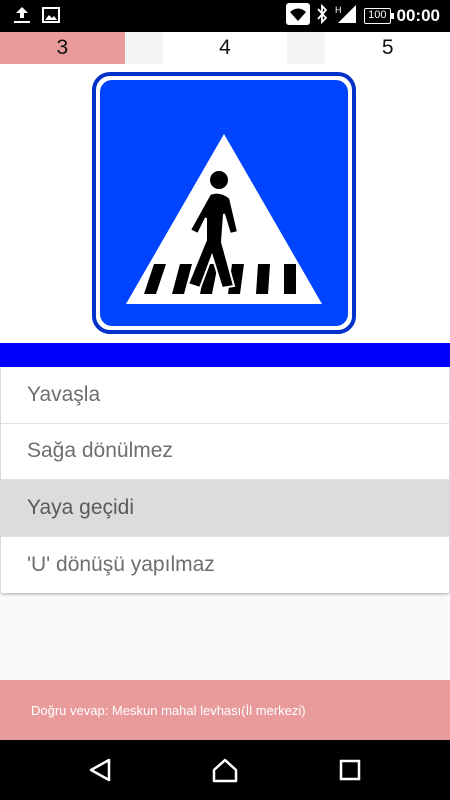  I want to click on tab-4: 4, so click(225, 48).